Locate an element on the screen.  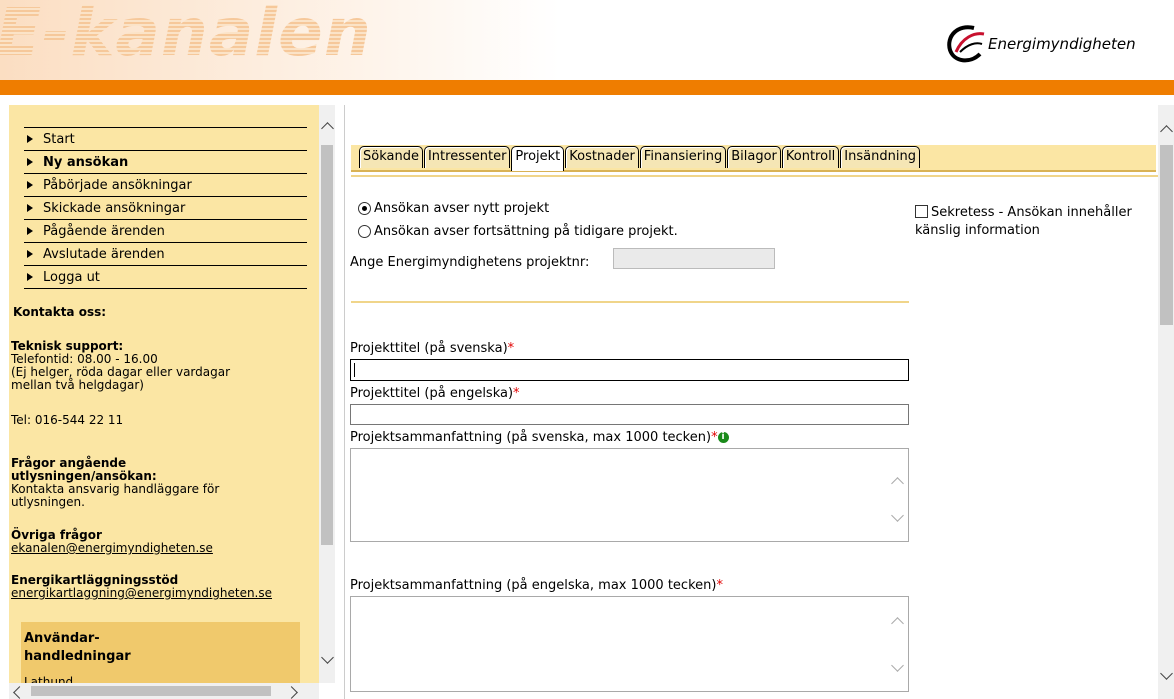
sidebar-item-label: Avslutade ärenden is located at coordinates (104, 254).